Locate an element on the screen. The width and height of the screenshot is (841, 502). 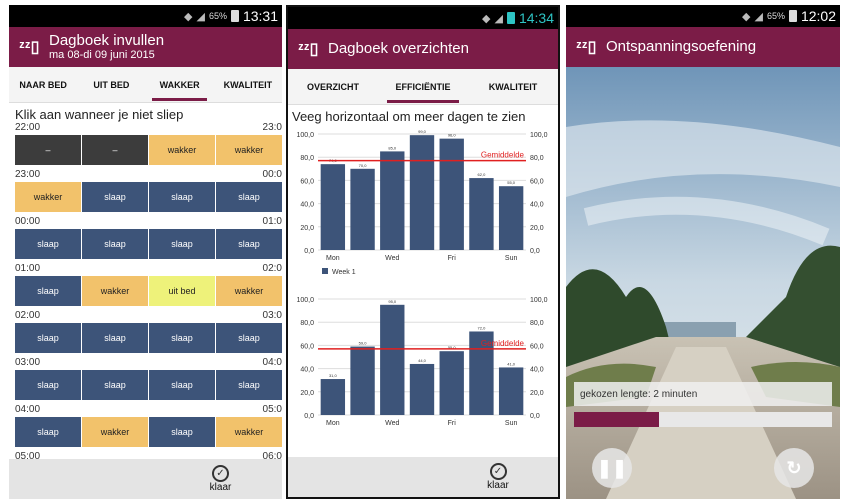
bar-value-label: 59,0 is located at coordinates (363, 343).